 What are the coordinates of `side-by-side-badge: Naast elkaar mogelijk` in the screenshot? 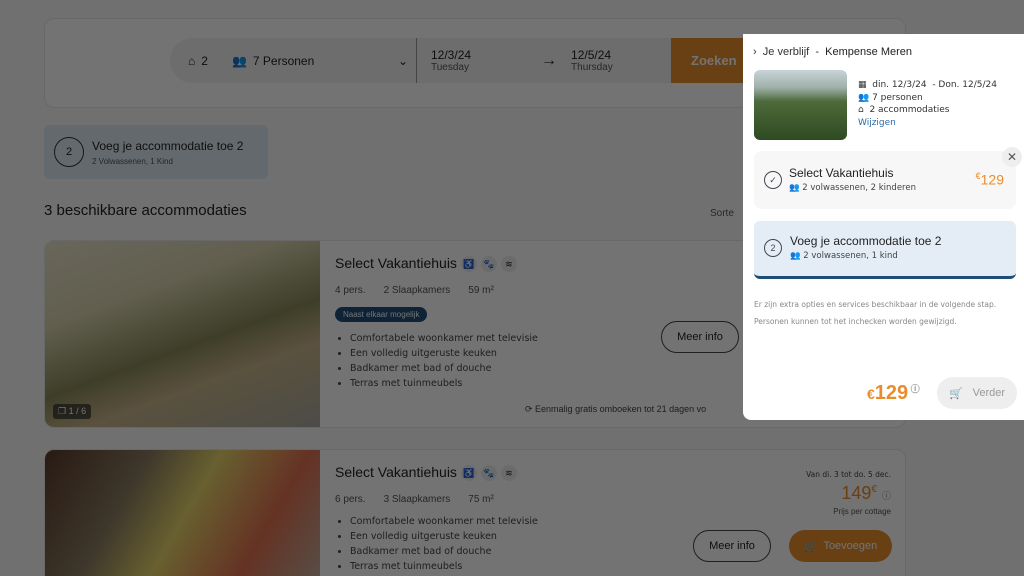 It's located at (381, 314).